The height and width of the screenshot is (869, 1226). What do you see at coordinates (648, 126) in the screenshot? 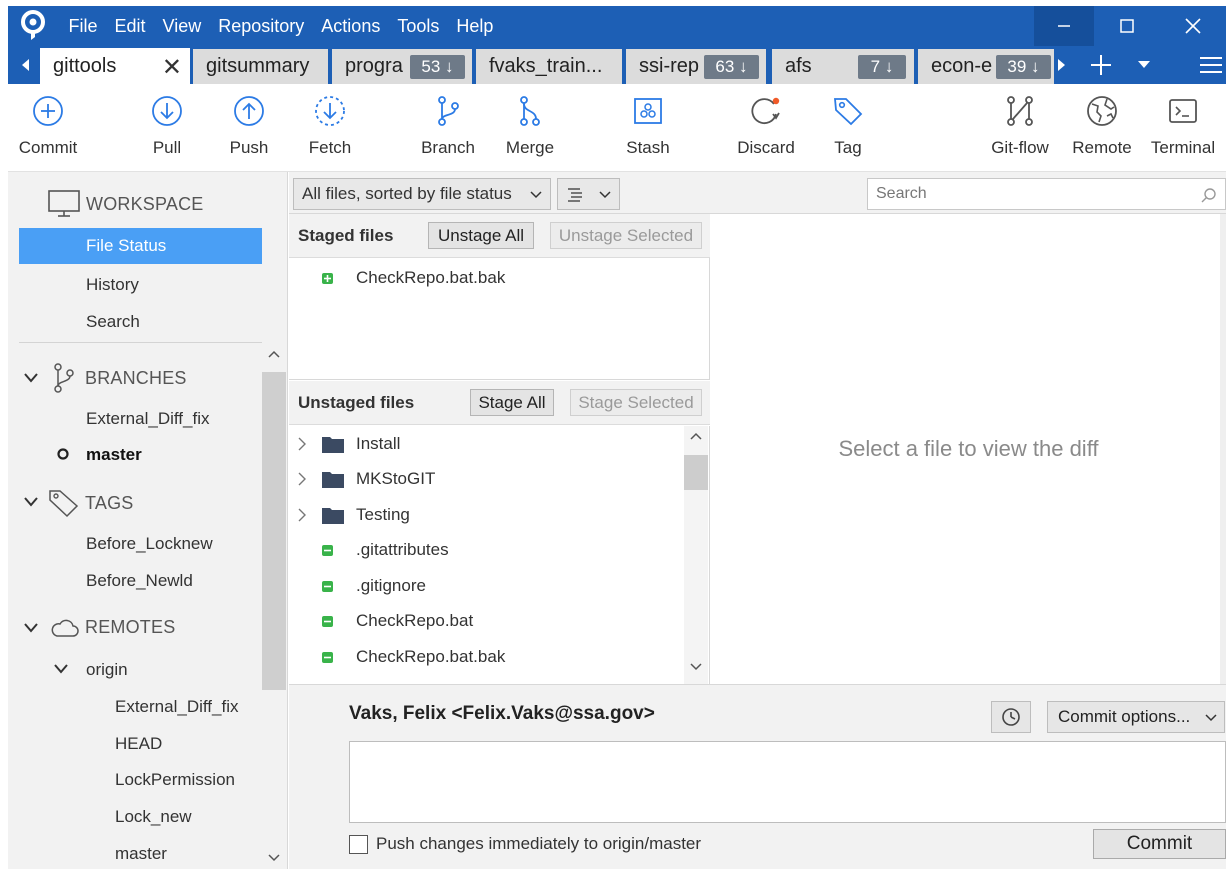
I see `stash-button: Stash` at bounding box center [648, 126].